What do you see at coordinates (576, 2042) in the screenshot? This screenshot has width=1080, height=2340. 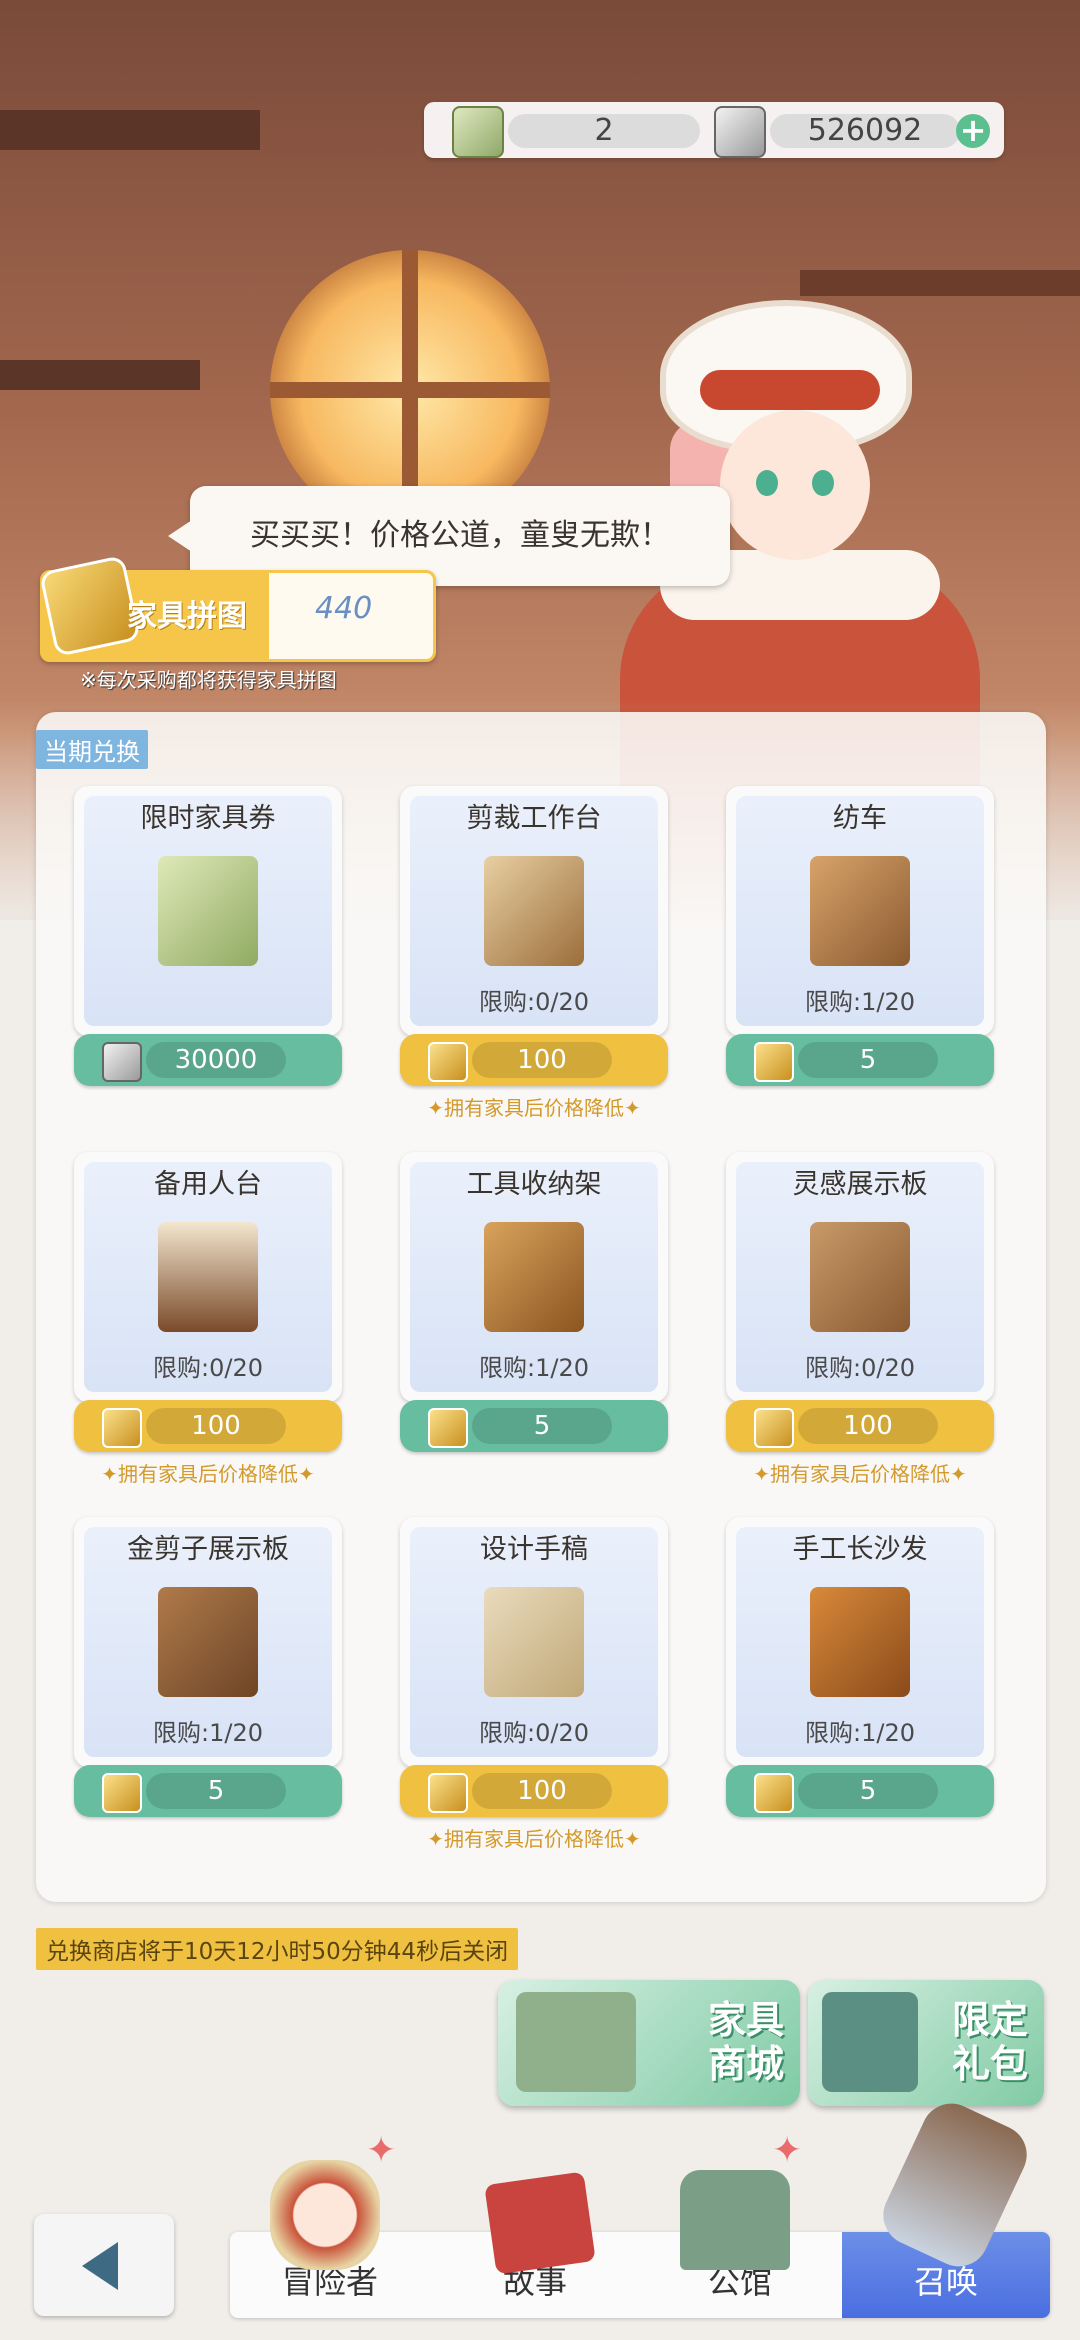 I see `furniture-mall-icon` at bounding box center [576, 2042].